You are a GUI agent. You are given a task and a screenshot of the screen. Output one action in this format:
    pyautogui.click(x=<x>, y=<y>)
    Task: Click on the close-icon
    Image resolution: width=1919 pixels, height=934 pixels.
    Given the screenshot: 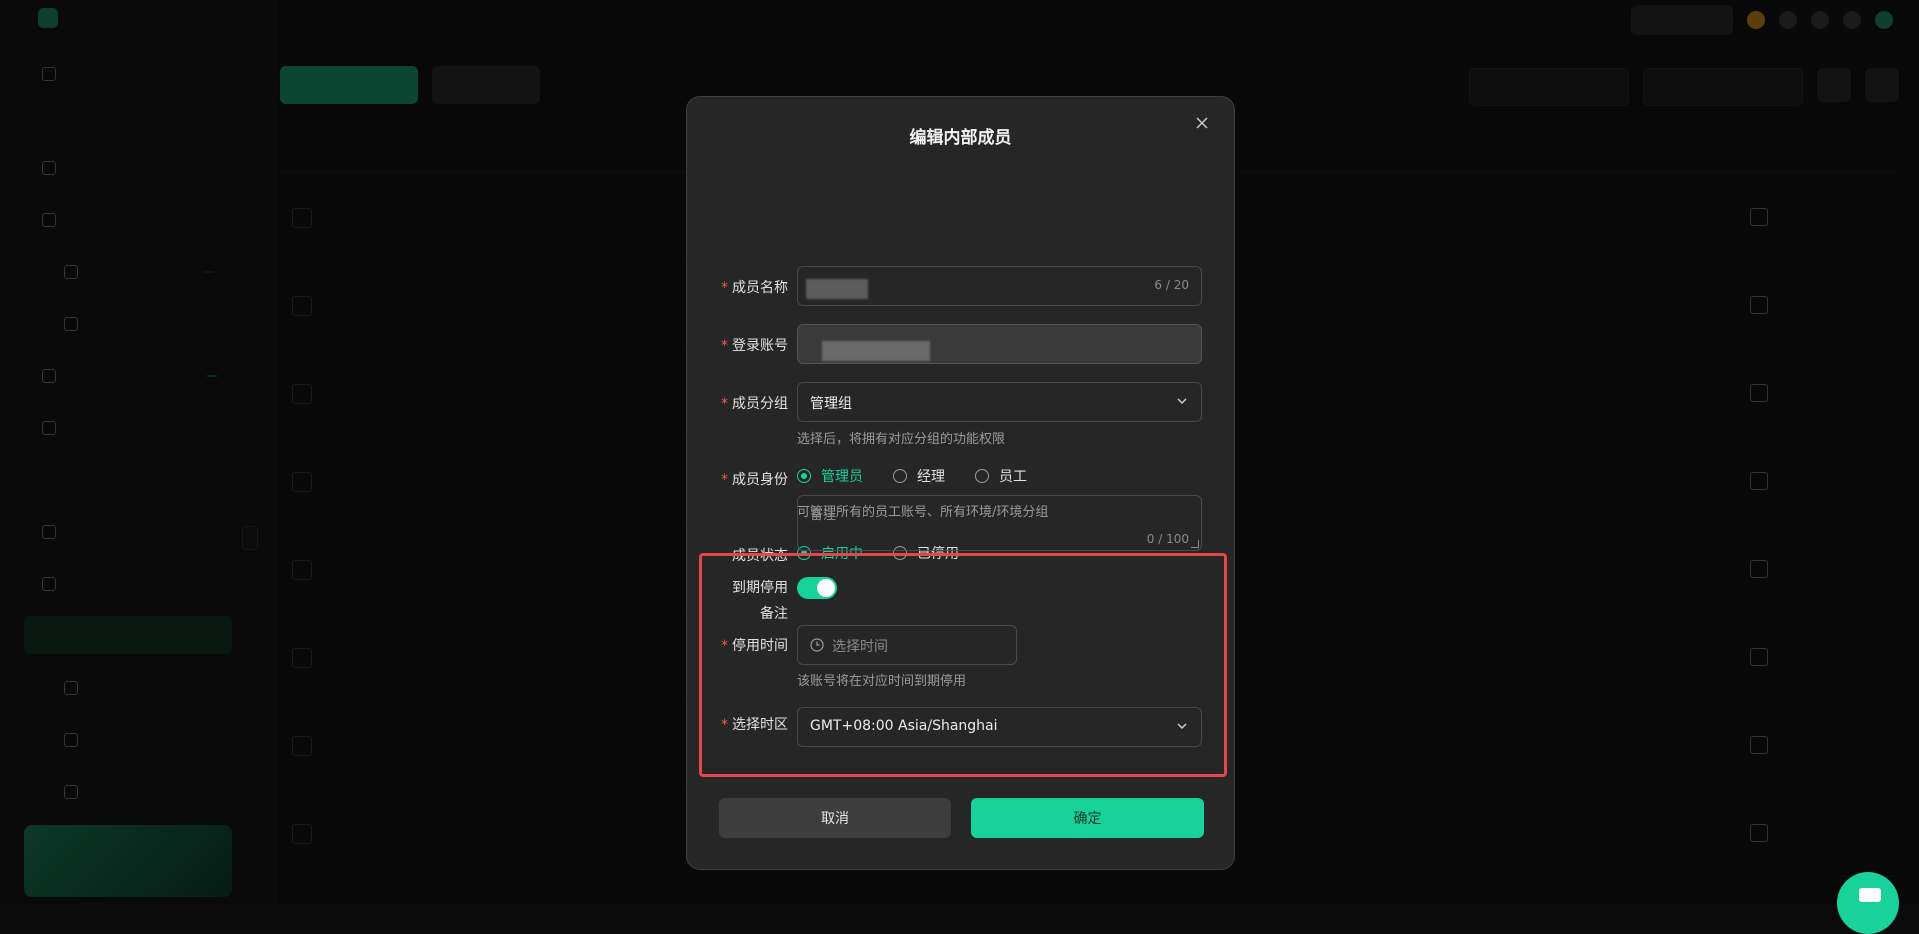 What is the action you would take?
    pyautogui.click(x=1202, y=123)
    